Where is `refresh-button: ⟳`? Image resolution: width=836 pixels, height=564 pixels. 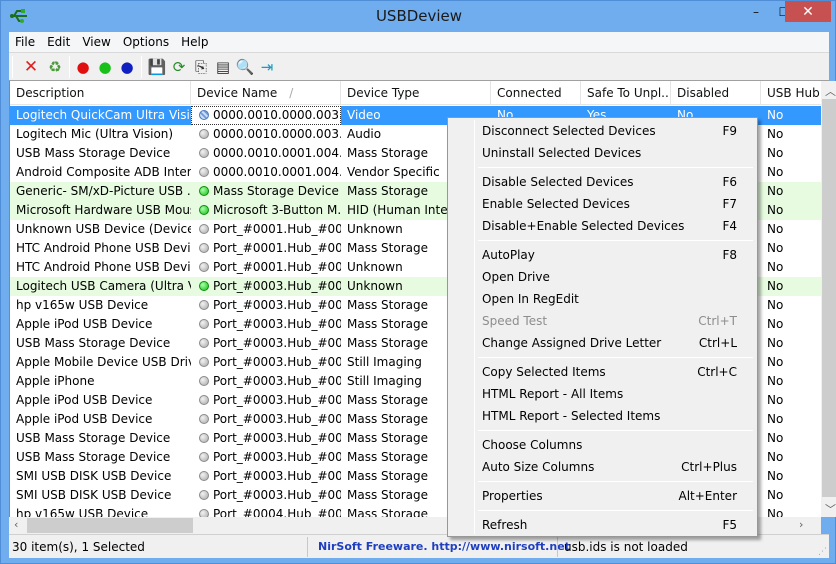 refresh-button: ⟳ is located at coordinates (179, 67).